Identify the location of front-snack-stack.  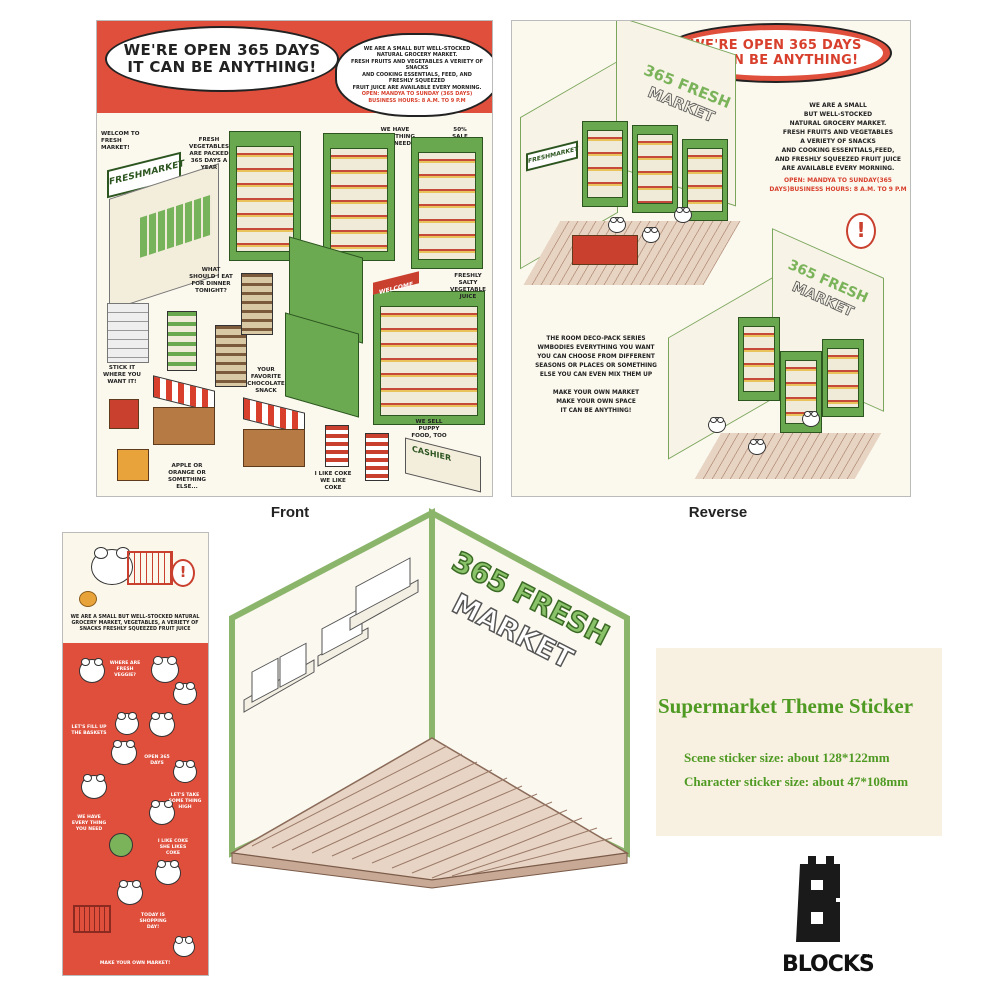
(128, 333).